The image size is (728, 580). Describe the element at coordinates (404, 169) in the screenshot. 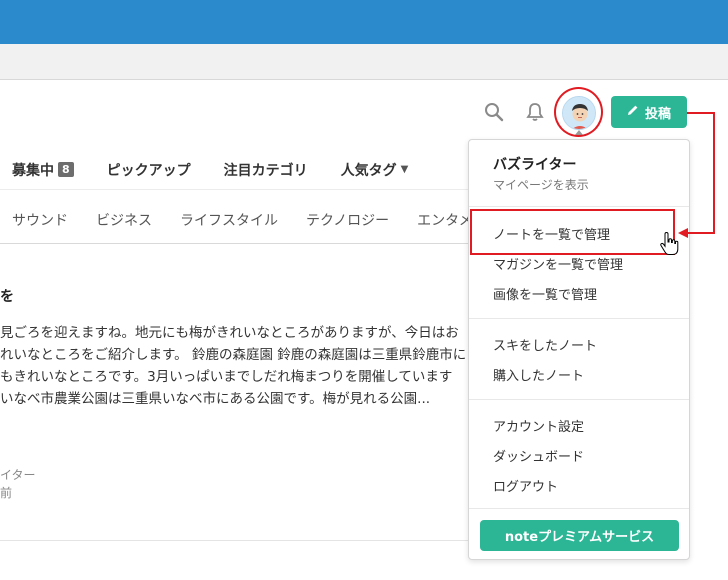

I see `chevron-down-icon: ▼` at that location.